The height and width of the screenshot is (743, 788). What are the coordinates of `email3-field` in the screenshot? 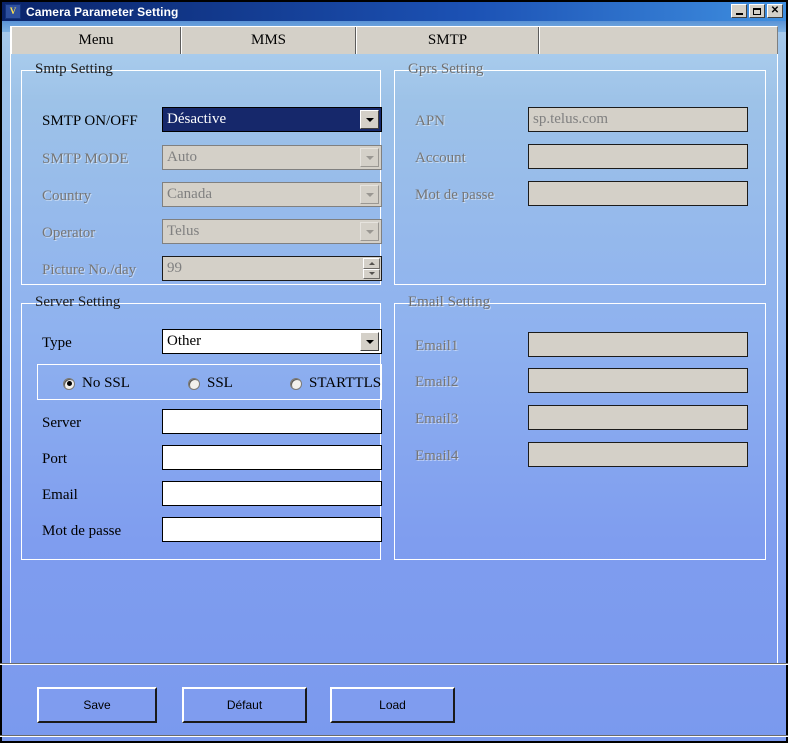 It's located at (638, 417).